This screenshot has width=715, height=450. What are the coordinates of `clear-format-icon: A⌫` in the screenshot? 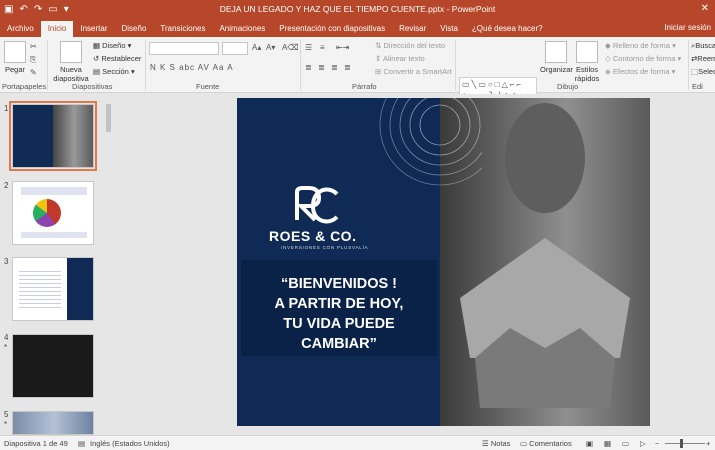 It's located at (290, 47).